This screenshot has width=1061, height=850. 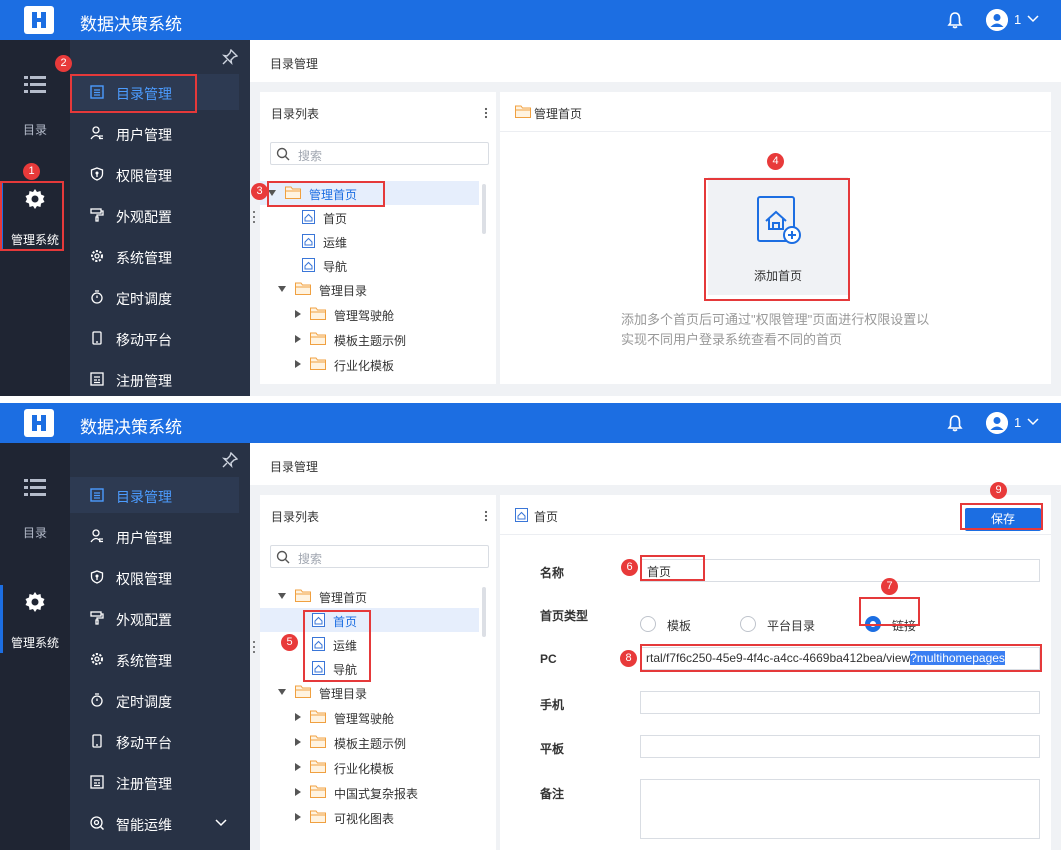 What do you see at coordinates (97, 256) in the screenshot?
I see `gear-icon` at bounding box center [97, 256].